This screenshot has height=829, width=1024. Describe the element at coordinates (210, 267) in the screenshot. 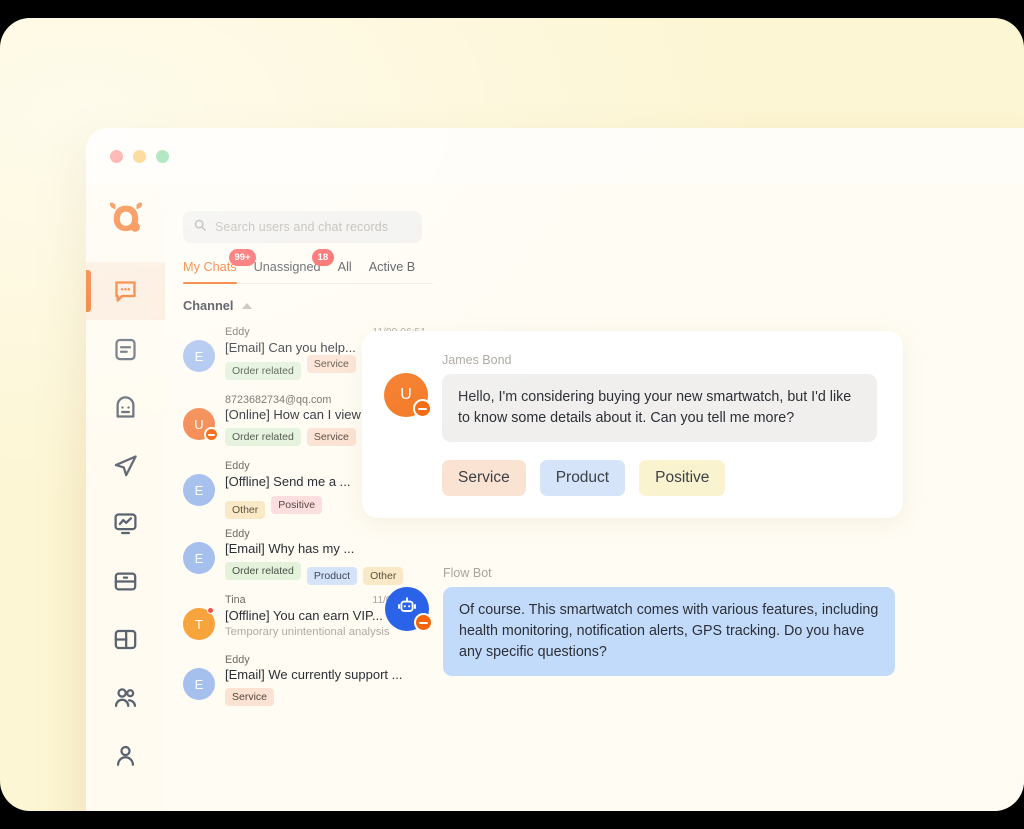

I see `tab-label: My Chats` at that location.